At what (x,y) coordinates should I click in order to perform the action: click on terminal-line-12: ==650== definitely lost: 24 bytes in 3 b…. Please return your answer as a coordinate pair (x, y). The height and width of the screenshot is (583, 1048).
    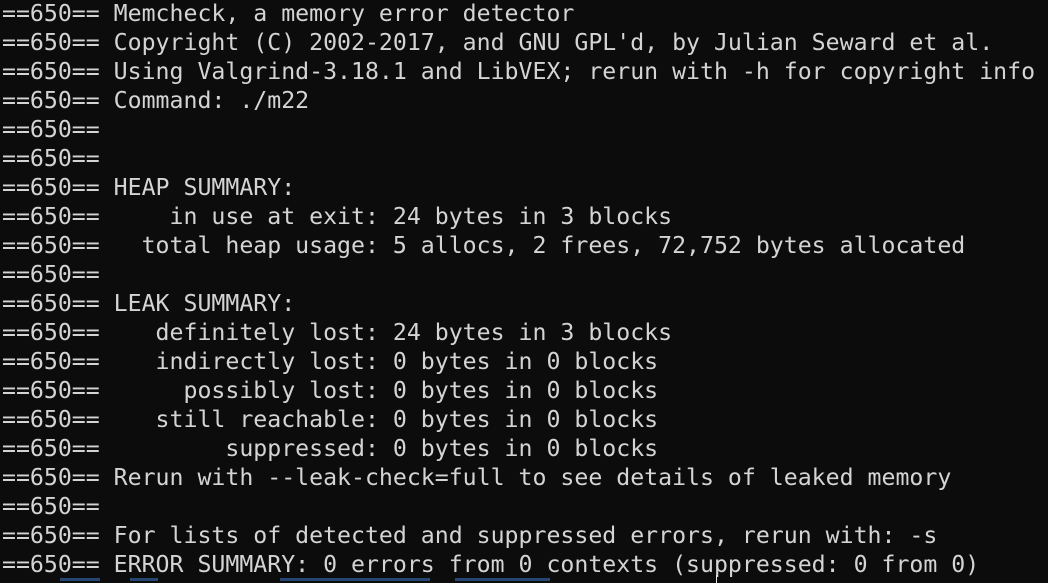
    Looking at the image, I should click on (337, 332).